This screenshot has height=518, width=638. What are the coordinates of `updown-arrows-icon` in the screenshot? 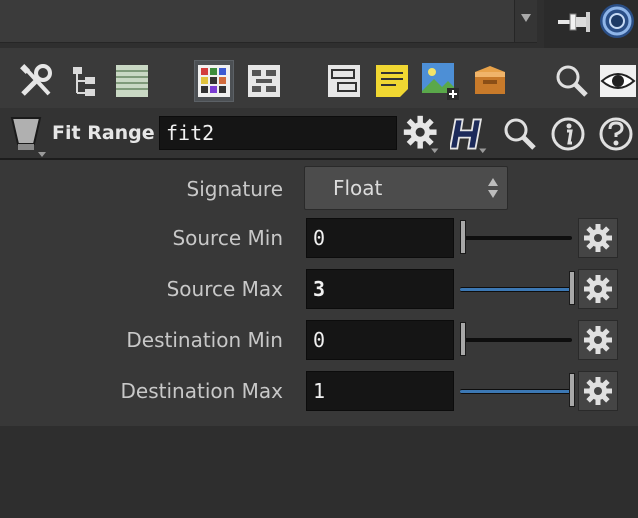 It's located at (493, 188).